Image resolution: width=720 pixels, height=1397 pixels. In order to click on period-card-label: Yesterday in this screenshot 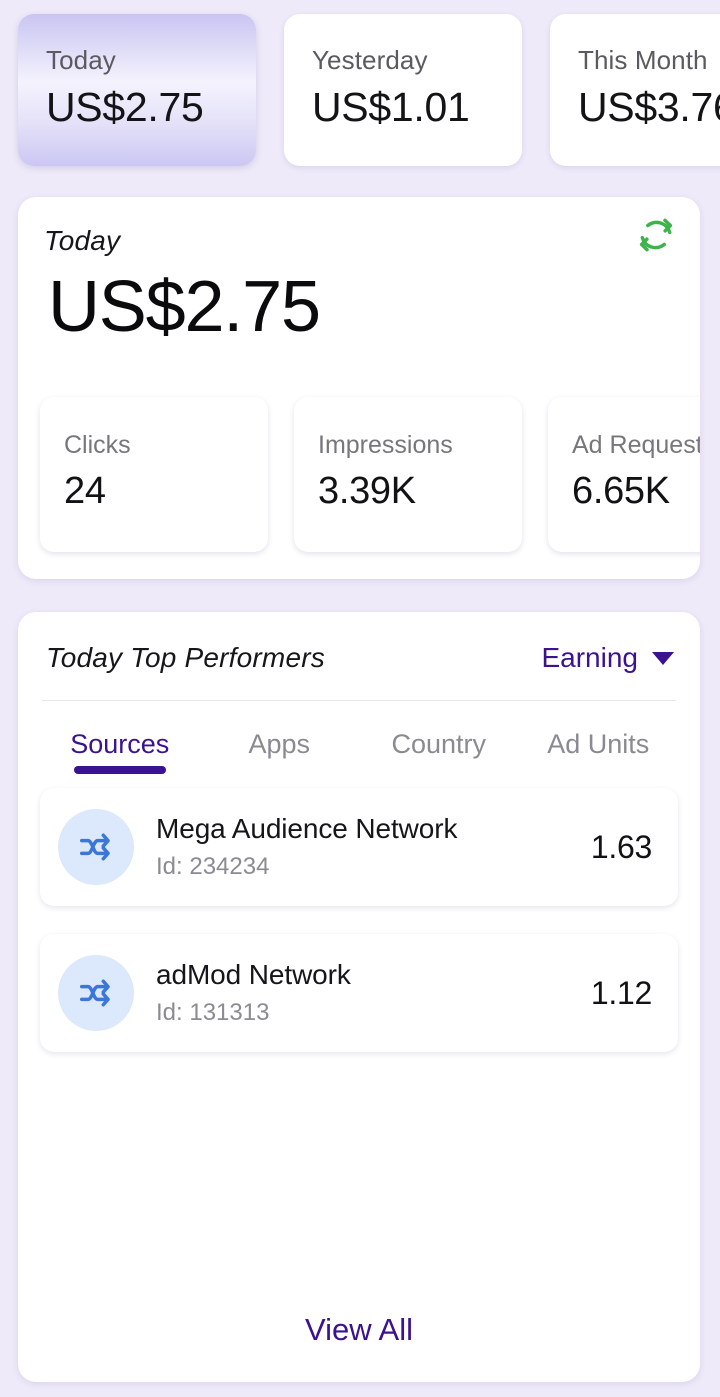, I will do `click(370, 60)`.